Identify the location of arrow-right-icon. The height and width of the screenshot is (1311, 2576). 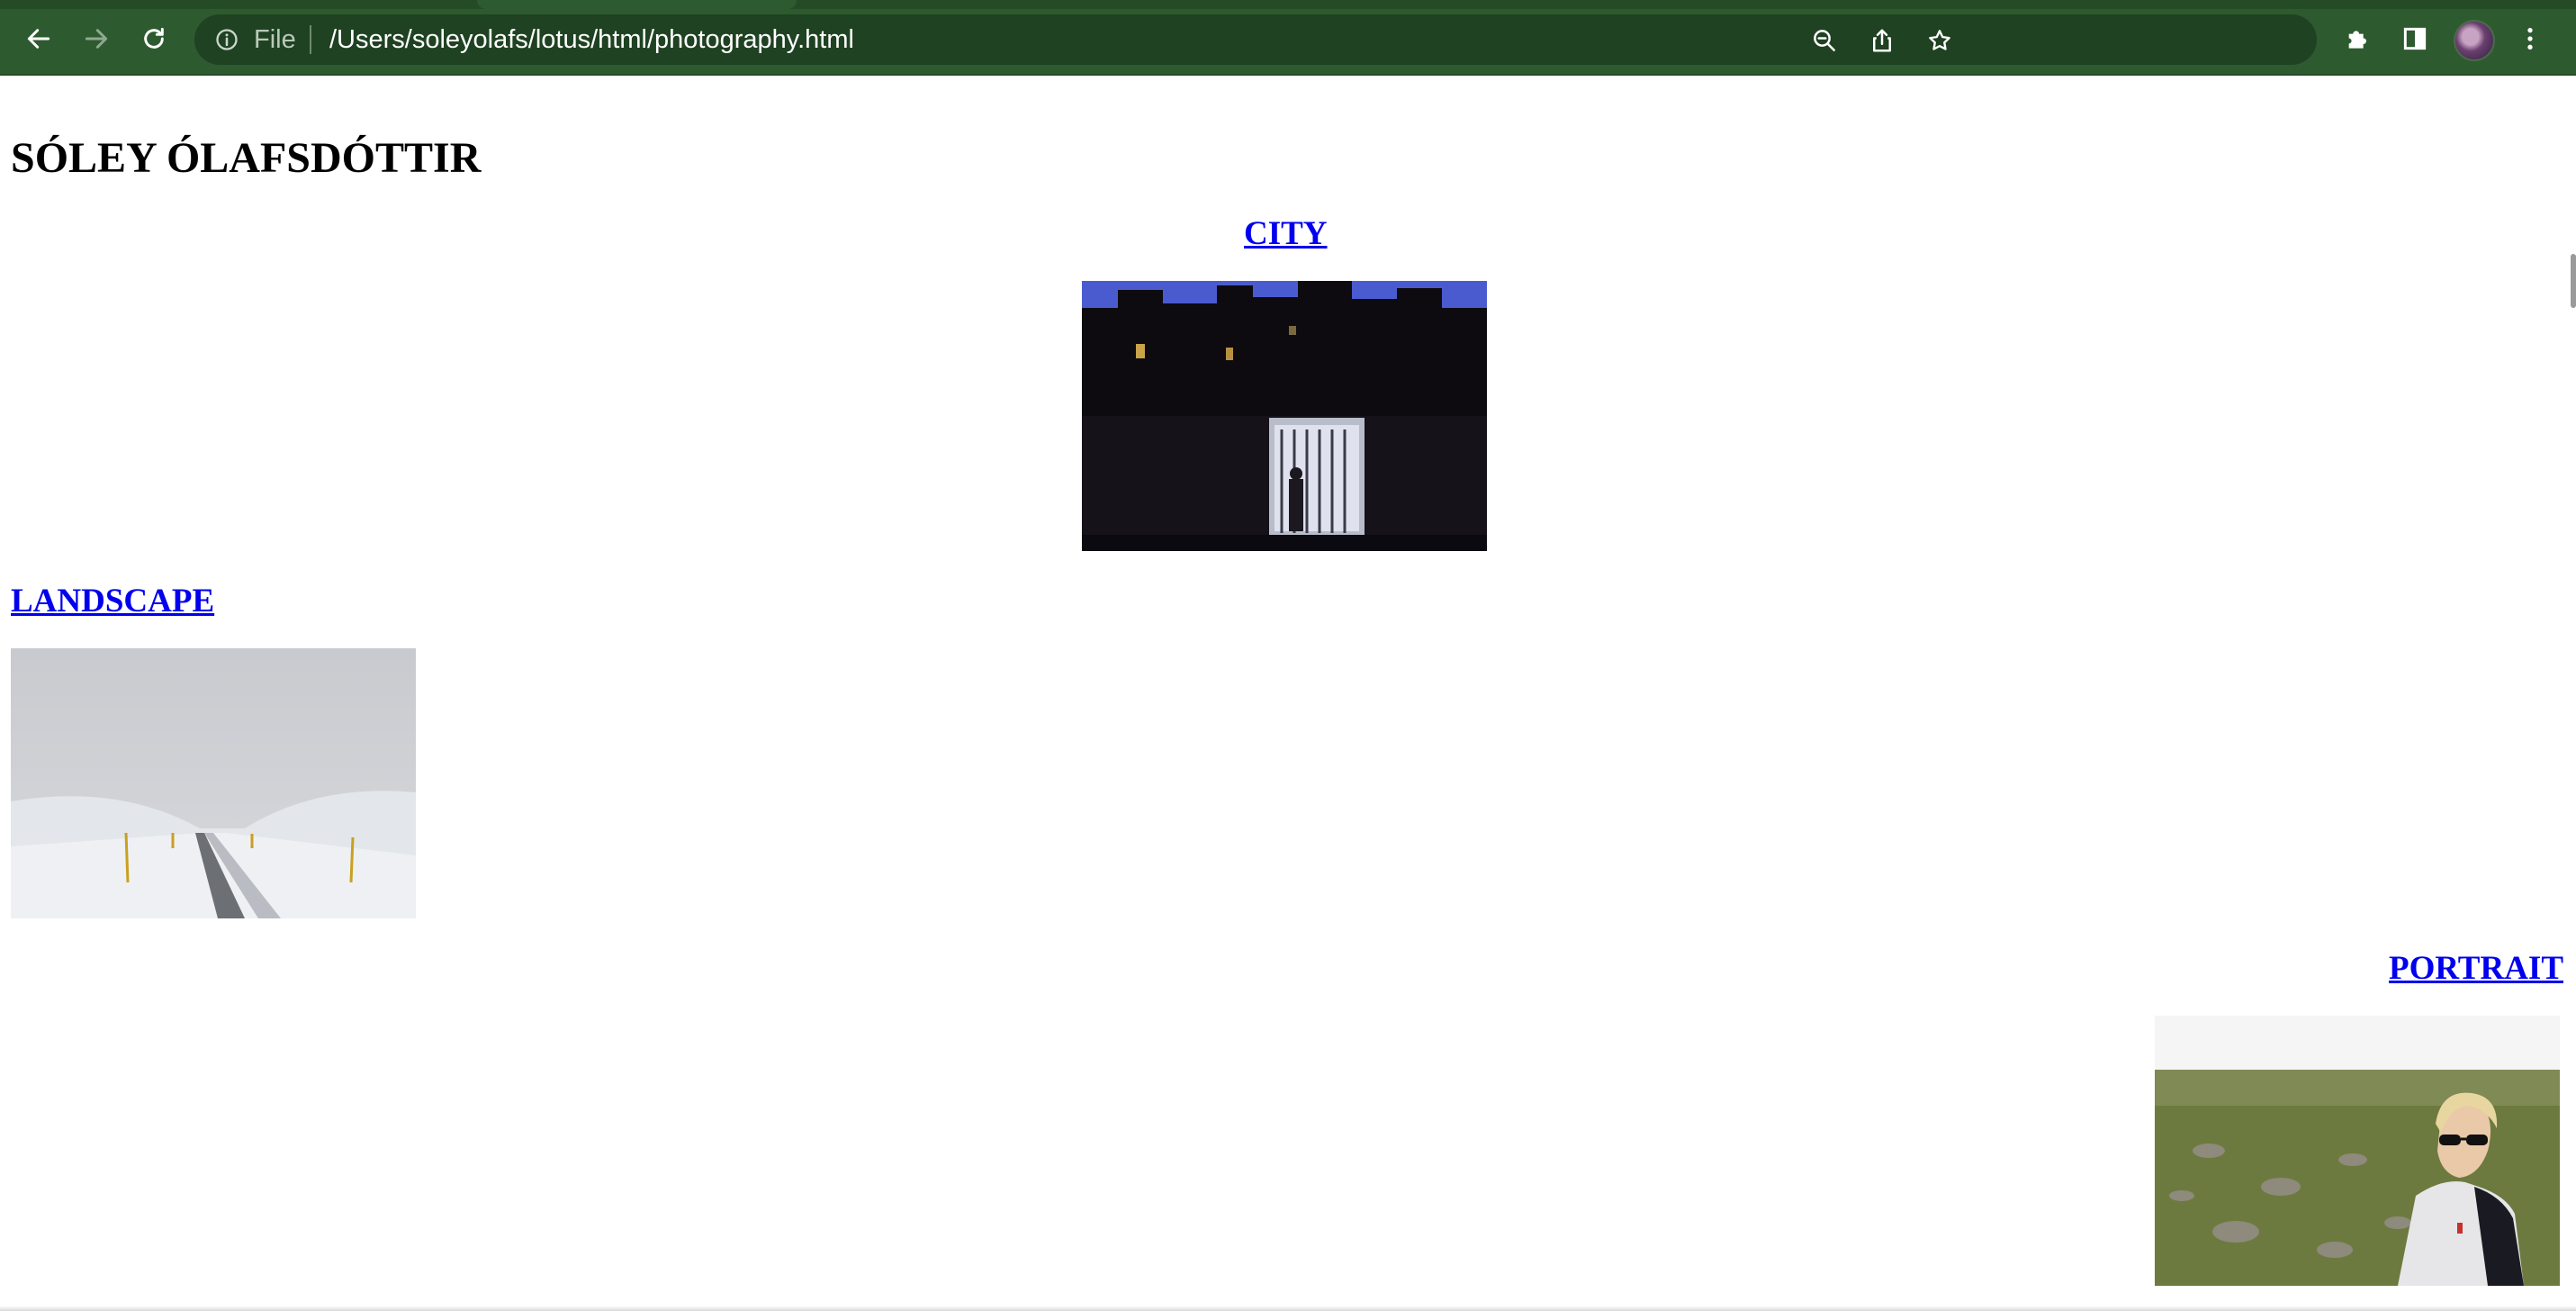
(96, 39).